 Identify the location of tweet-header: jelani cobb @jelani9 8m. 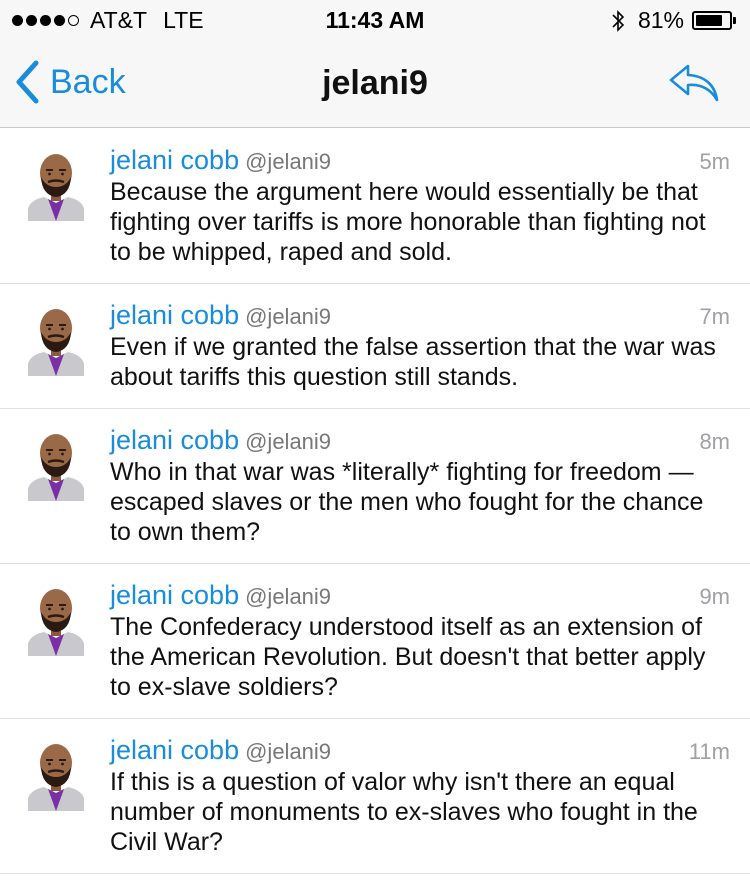
(420, 440).